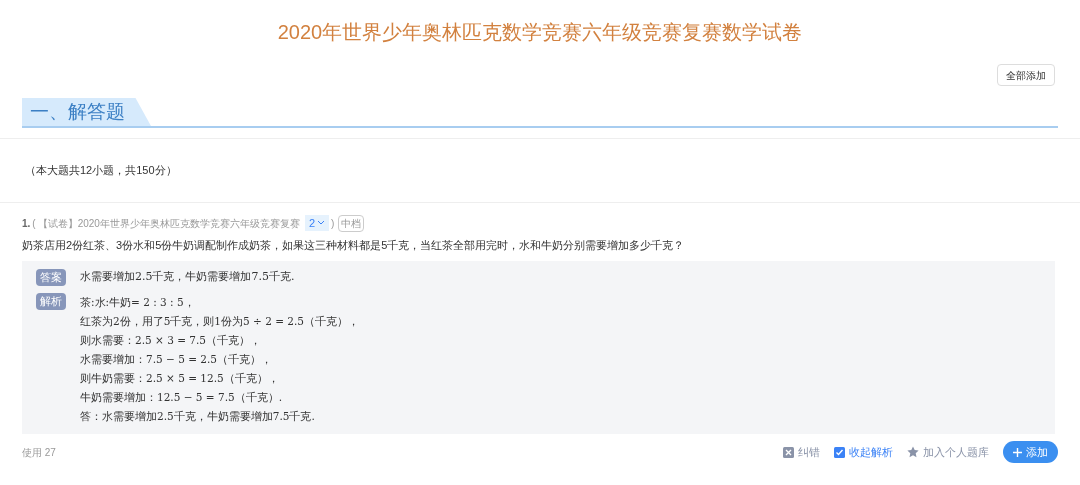 Image resolution: width=1080 pixels, height=485 pixels. I want to click on section-title: 一、解答题, so click(86, 112).